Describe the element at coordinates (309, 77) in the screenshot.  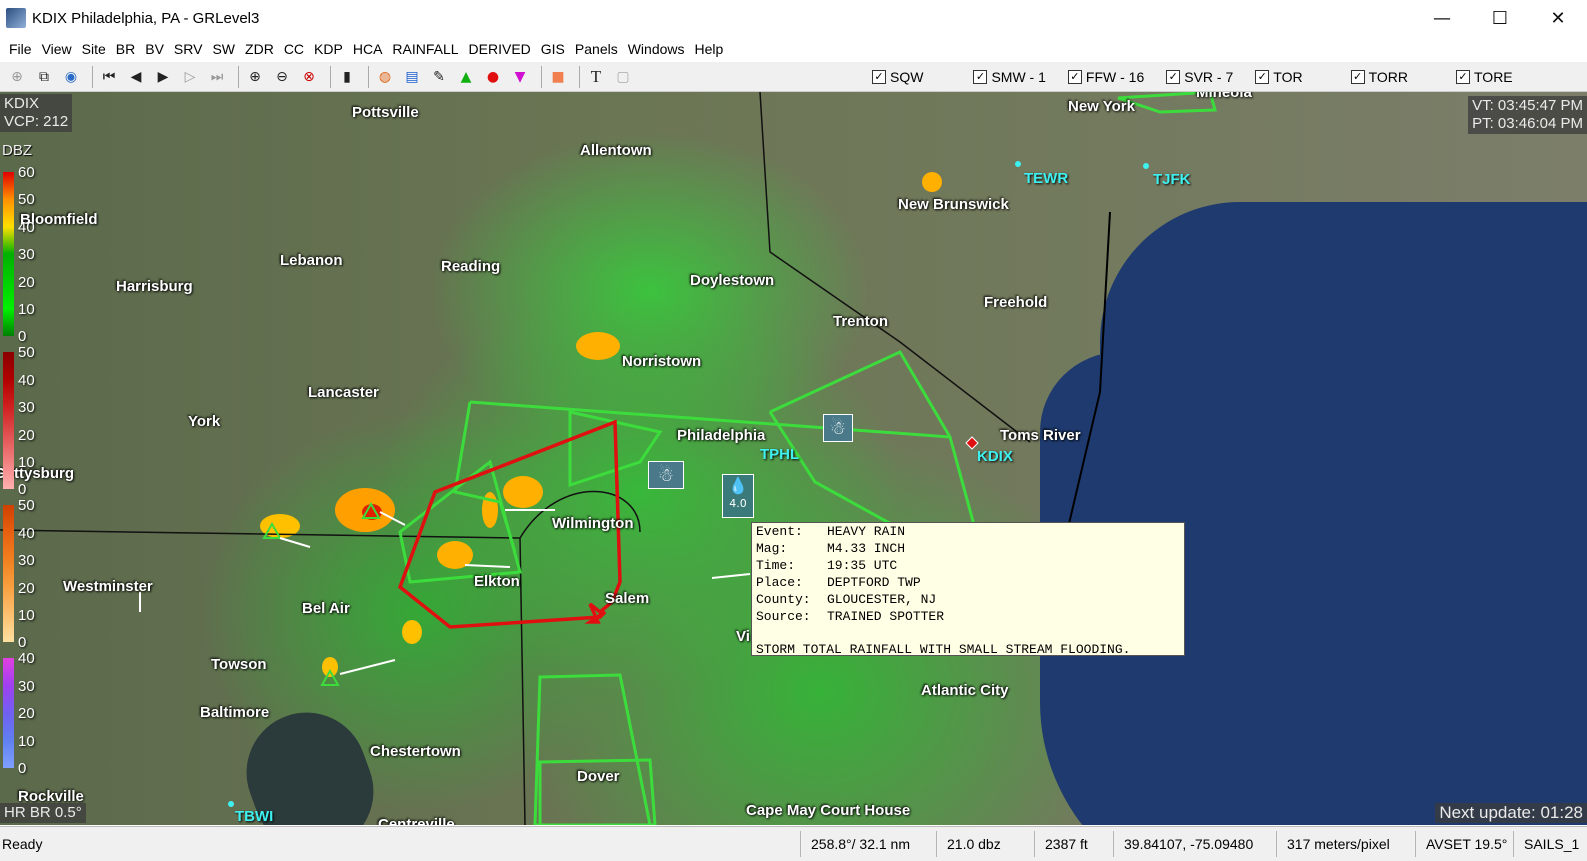
I see `zoom-reset-icon: ⊗` at that location.